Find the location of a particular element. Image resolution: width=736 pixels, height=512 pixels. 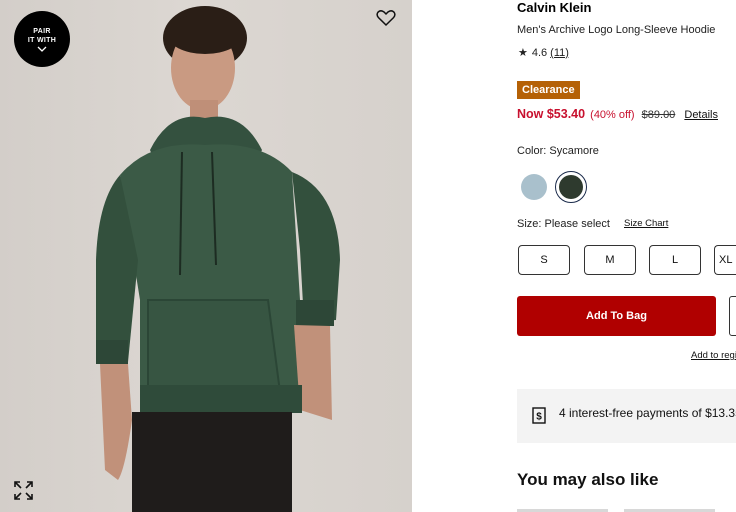

size-option-m: M is located at coordinates (610, 260).